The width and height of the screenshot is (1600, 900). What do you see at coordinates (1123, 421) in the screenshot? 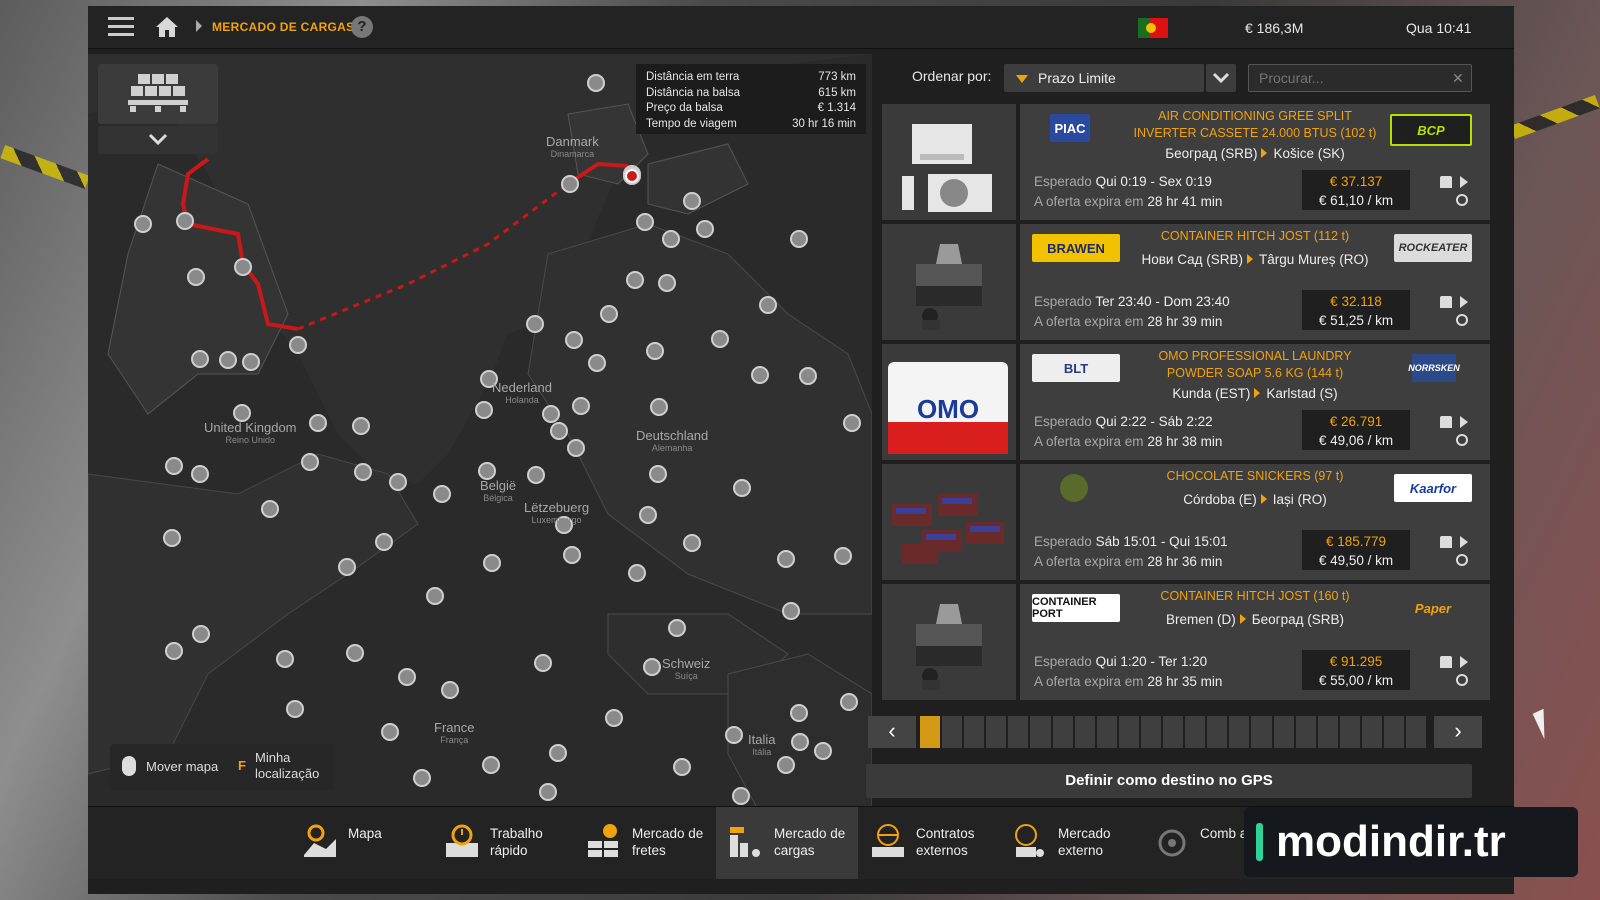
I see `expected-time: Esperado Qui 2:22 - Sáb 2:22` at bounding box center [1123, 421].